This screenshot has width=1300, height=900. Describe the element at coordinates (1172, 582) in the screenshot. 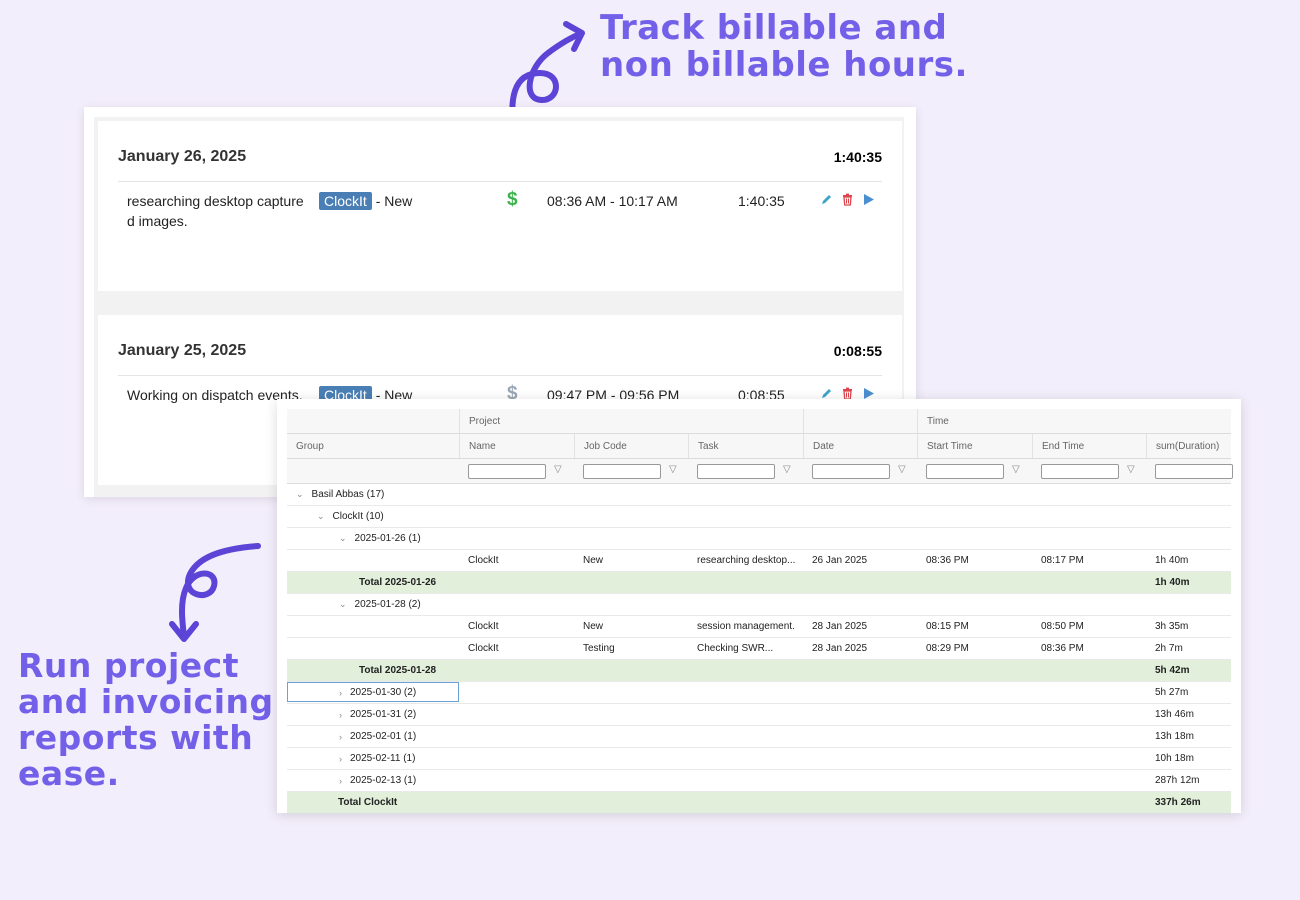

I see `duration-cell: 1h 40m` at that location.